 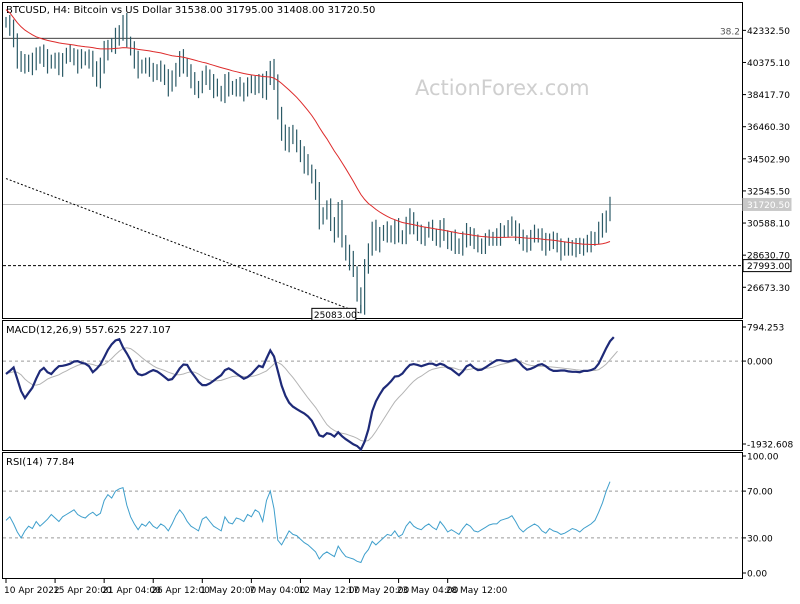 I want to click on x-tick-label-0: 10 Apr 2022, so click(x=32, y=591).